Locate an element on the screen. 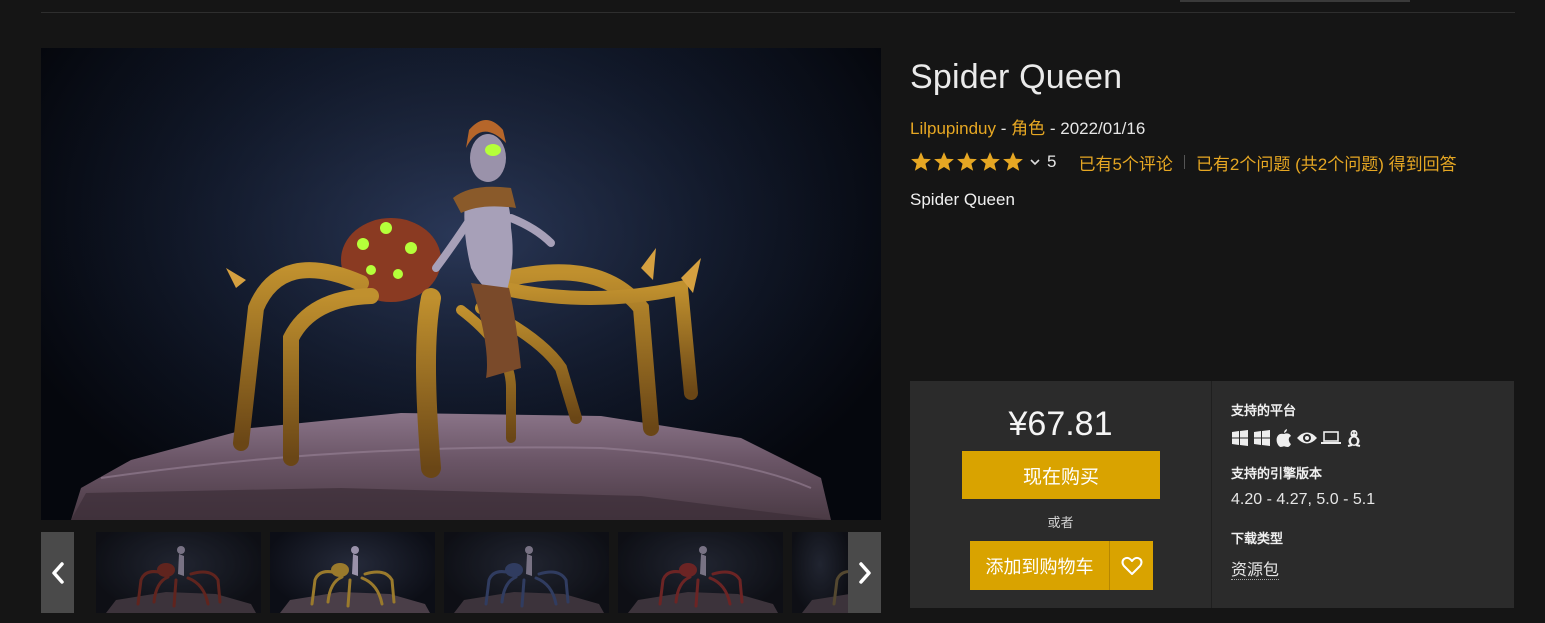 This screenshot has height=623, width=1545. download-type-value: 资源包 is located at coordinates (1255, 571).